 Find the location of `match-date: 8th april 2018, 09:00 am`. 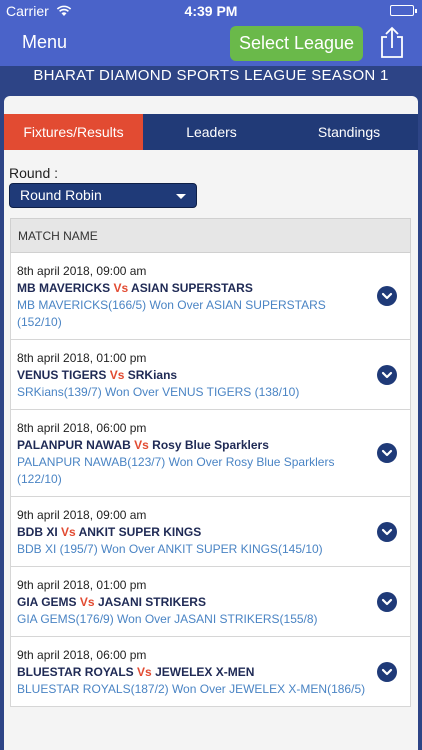

match-date: 8th april 2018, 09:00 am is located at coordinates (82, 271).